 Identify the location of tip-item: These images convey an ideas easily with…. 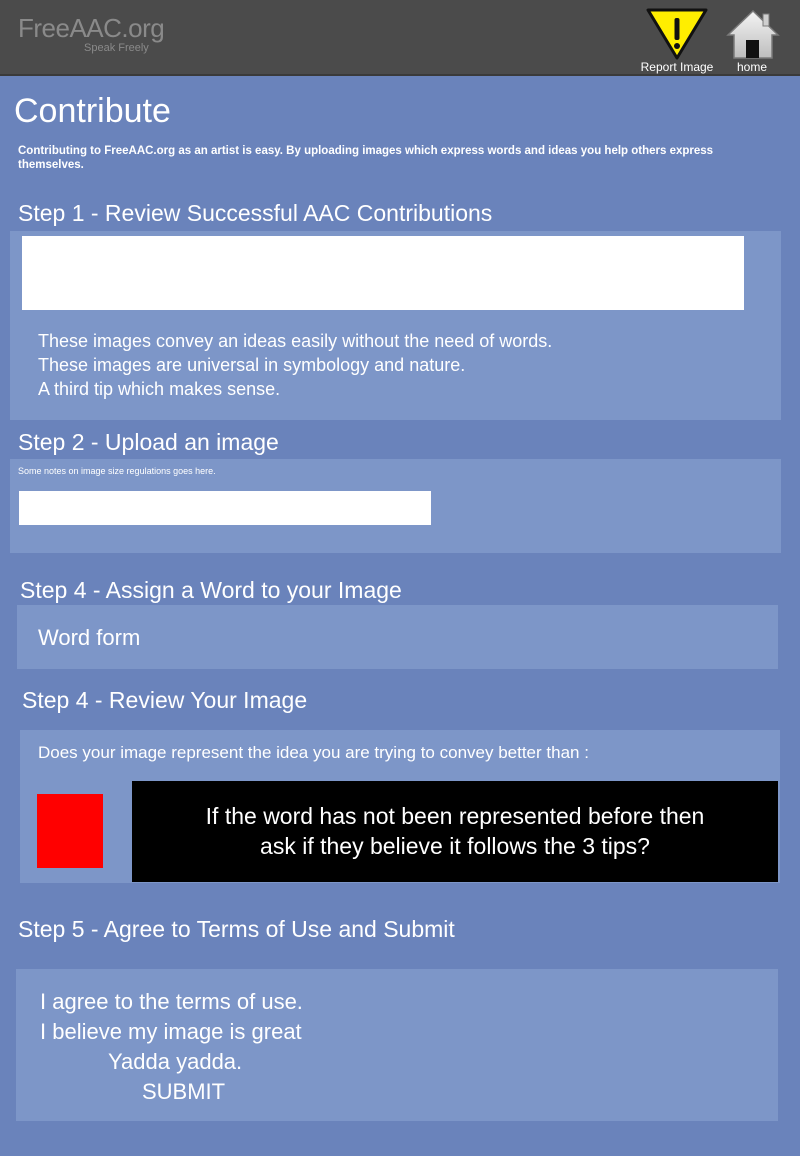
(295, 341).